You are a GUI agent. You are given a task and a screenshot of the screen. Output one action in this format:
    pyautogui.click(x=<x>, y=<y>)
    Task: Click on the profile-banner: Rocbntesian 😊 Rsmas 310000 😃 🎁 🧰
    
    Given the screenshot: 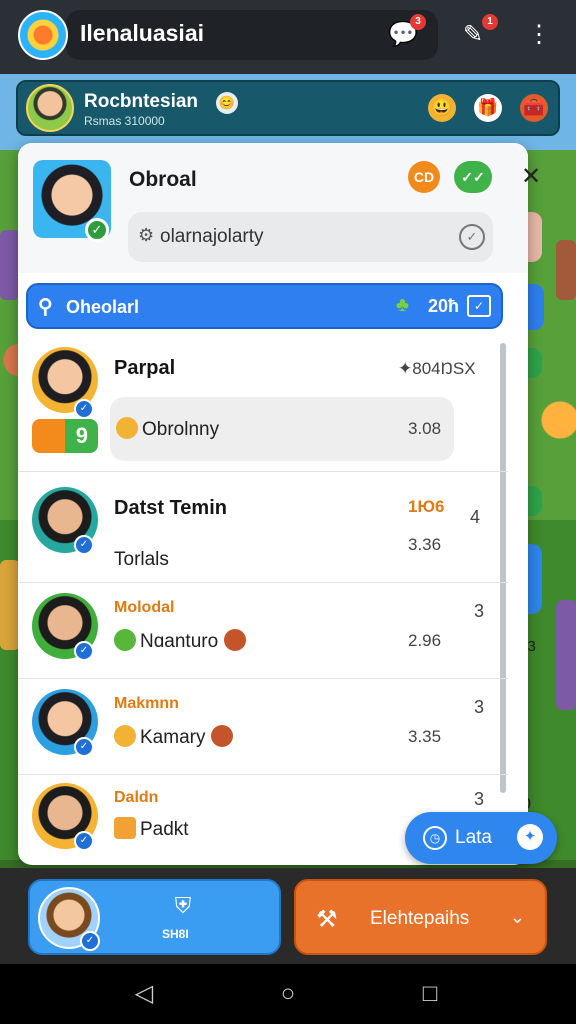 What is the action you would take?
    pyautogui.click(x=288, y=108)
    